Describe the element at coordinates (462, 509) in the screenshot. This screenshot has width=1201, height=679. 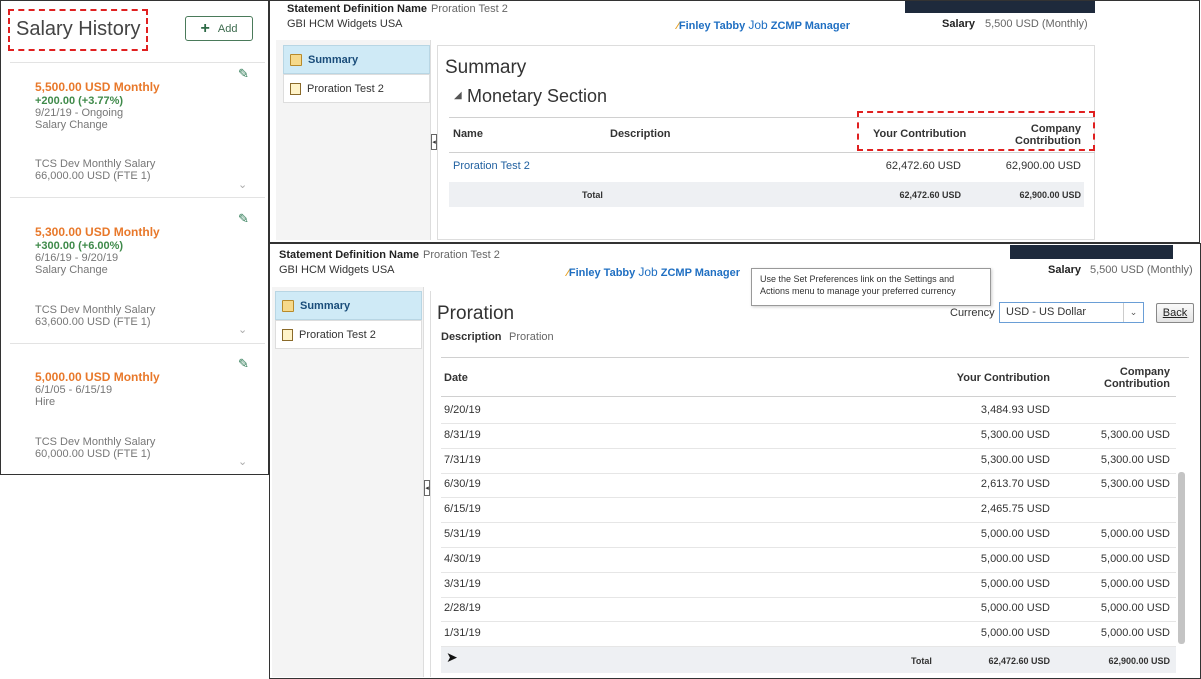
I see `row-date: 6/15/19` at that location.